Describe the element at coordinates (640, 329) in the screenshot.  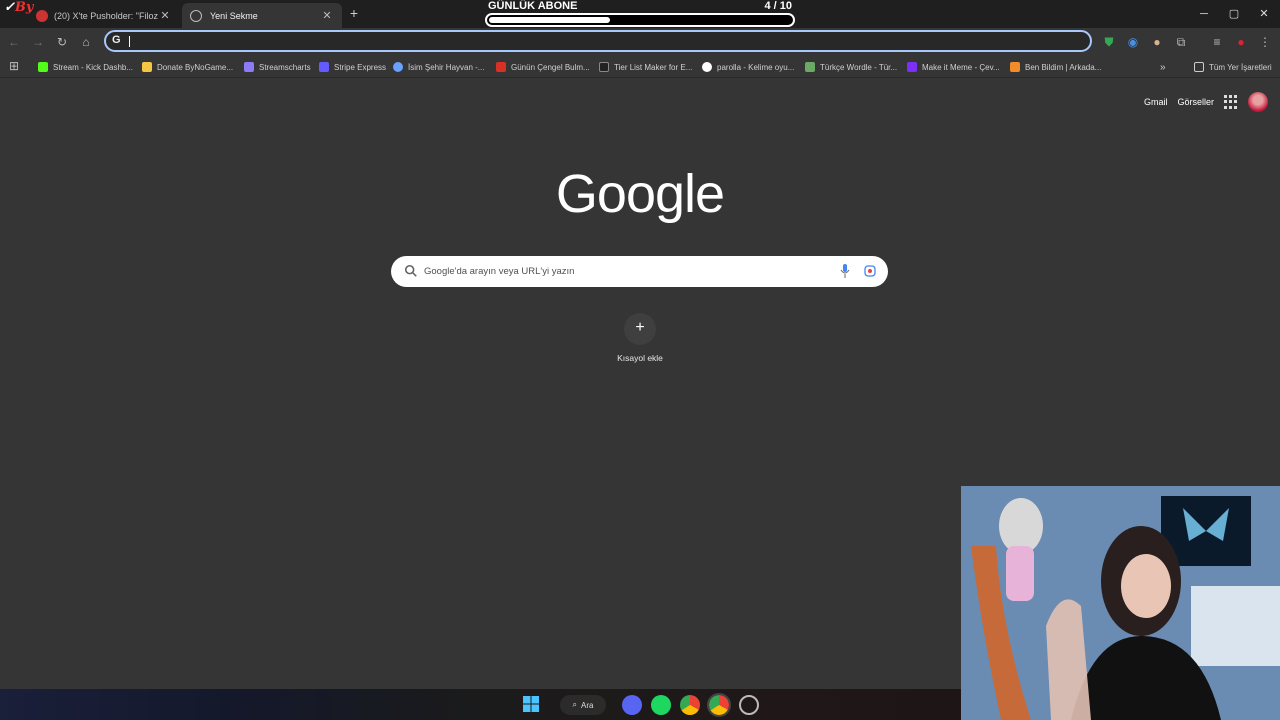
I see `add-shortcut-button: +` at that location.